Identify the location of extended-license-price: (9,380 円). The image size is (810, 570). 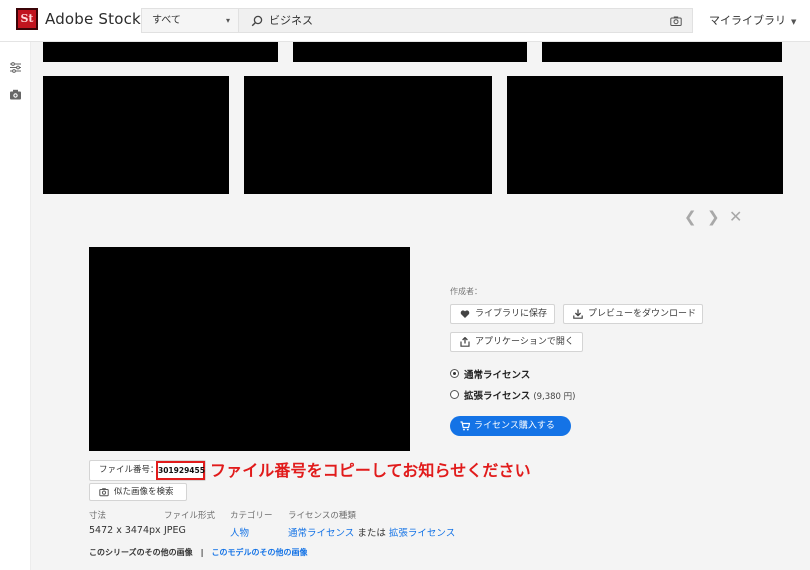
(554, 397).